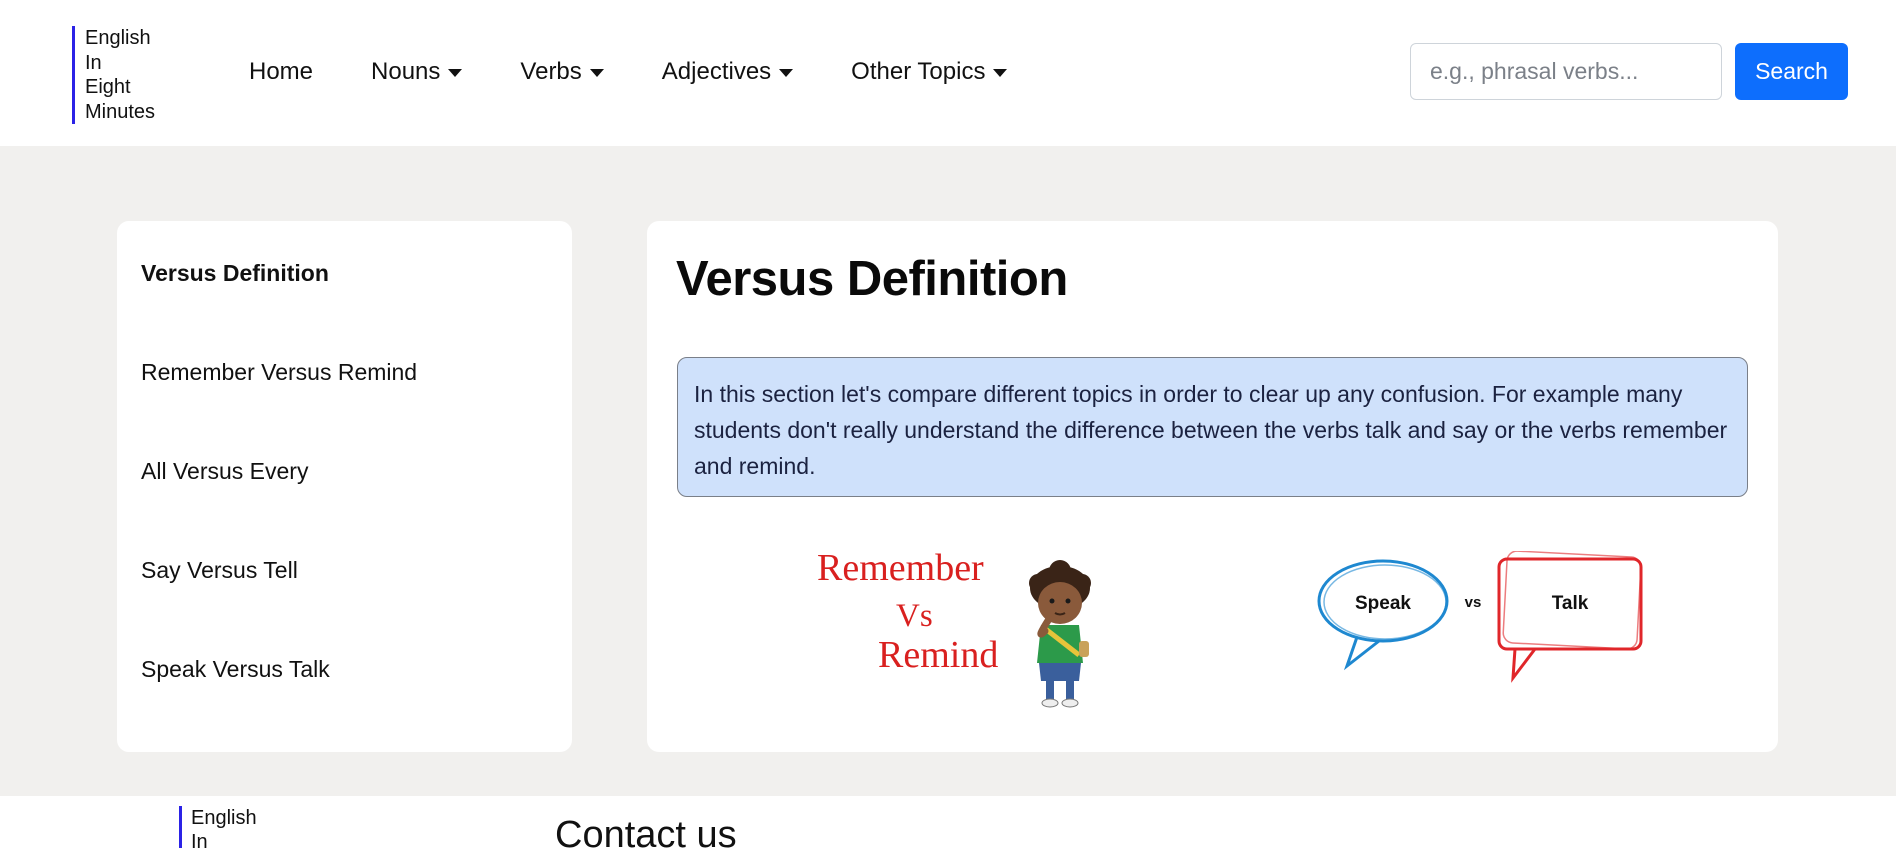  I want to click on contact-us-heading: Contact us, so click(646, 831).